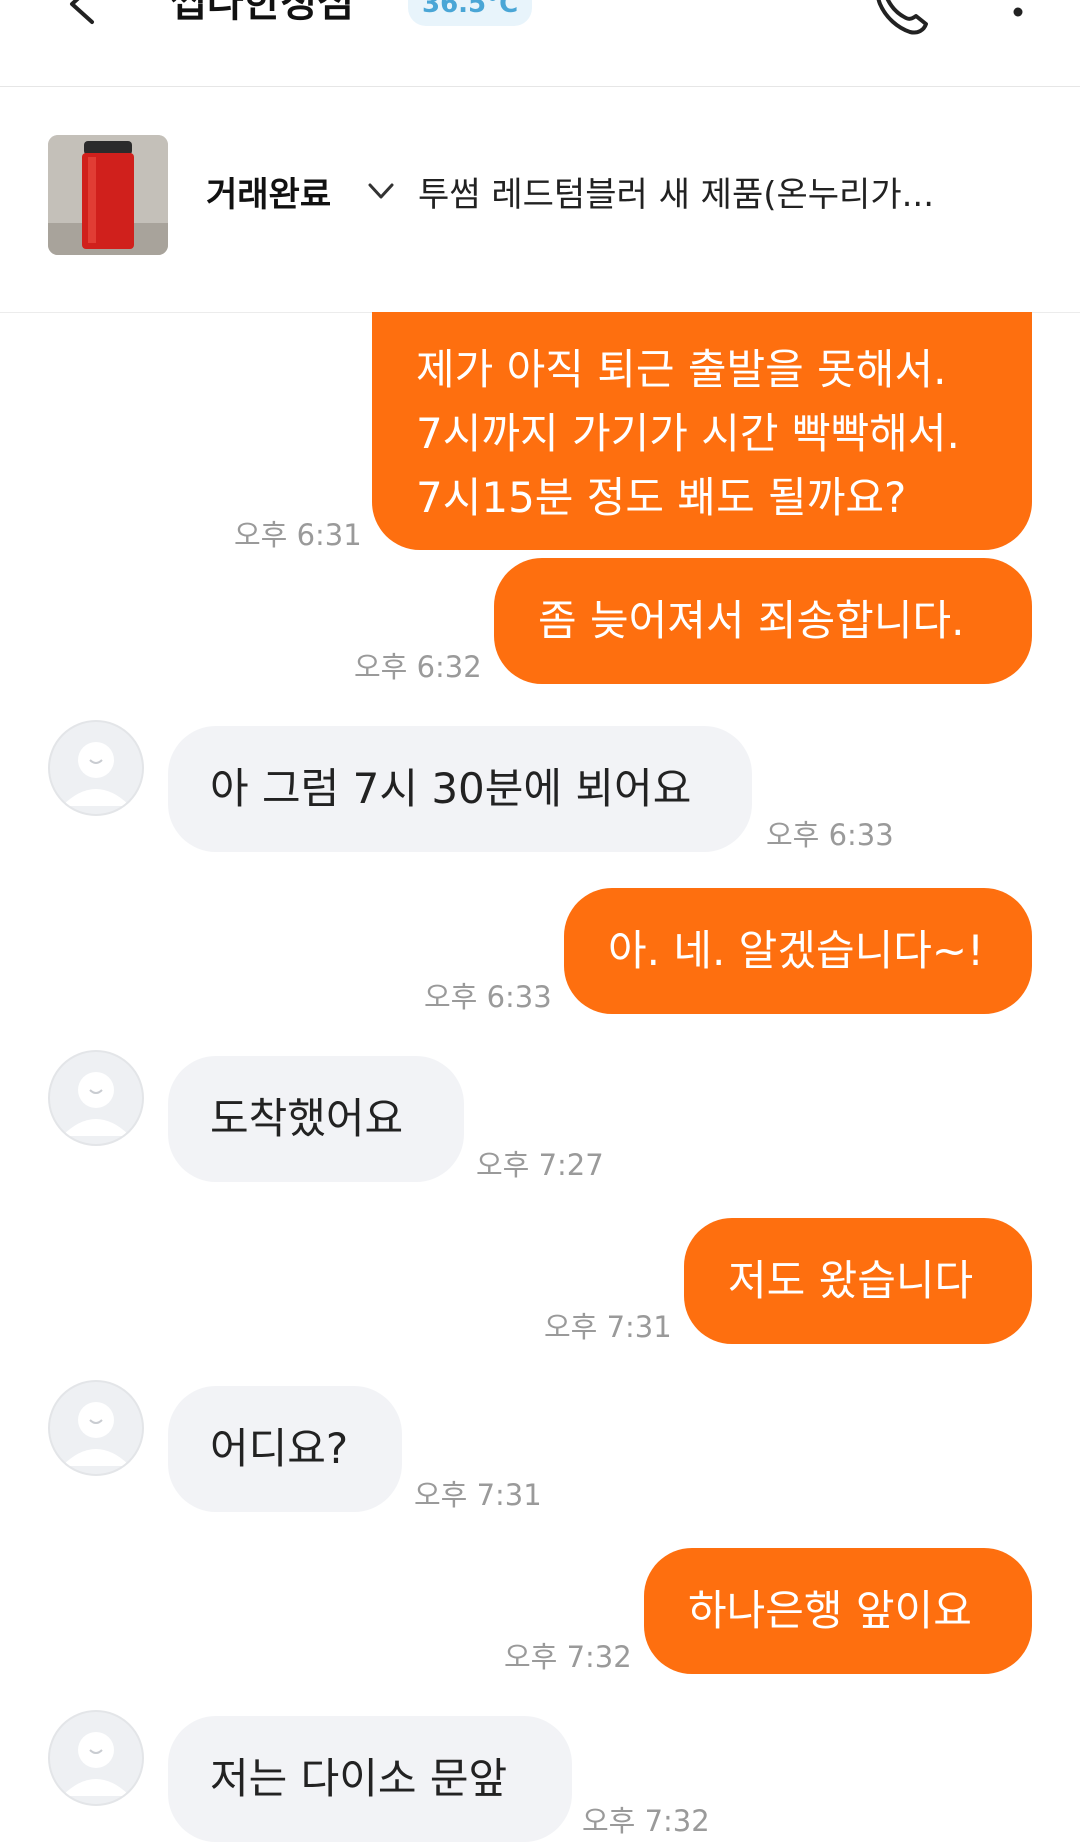 The height and width of the screenshot is (1842, 1080). I want to click on chat-header: 씹다한청섬 36.5°C, so click(540, 43).